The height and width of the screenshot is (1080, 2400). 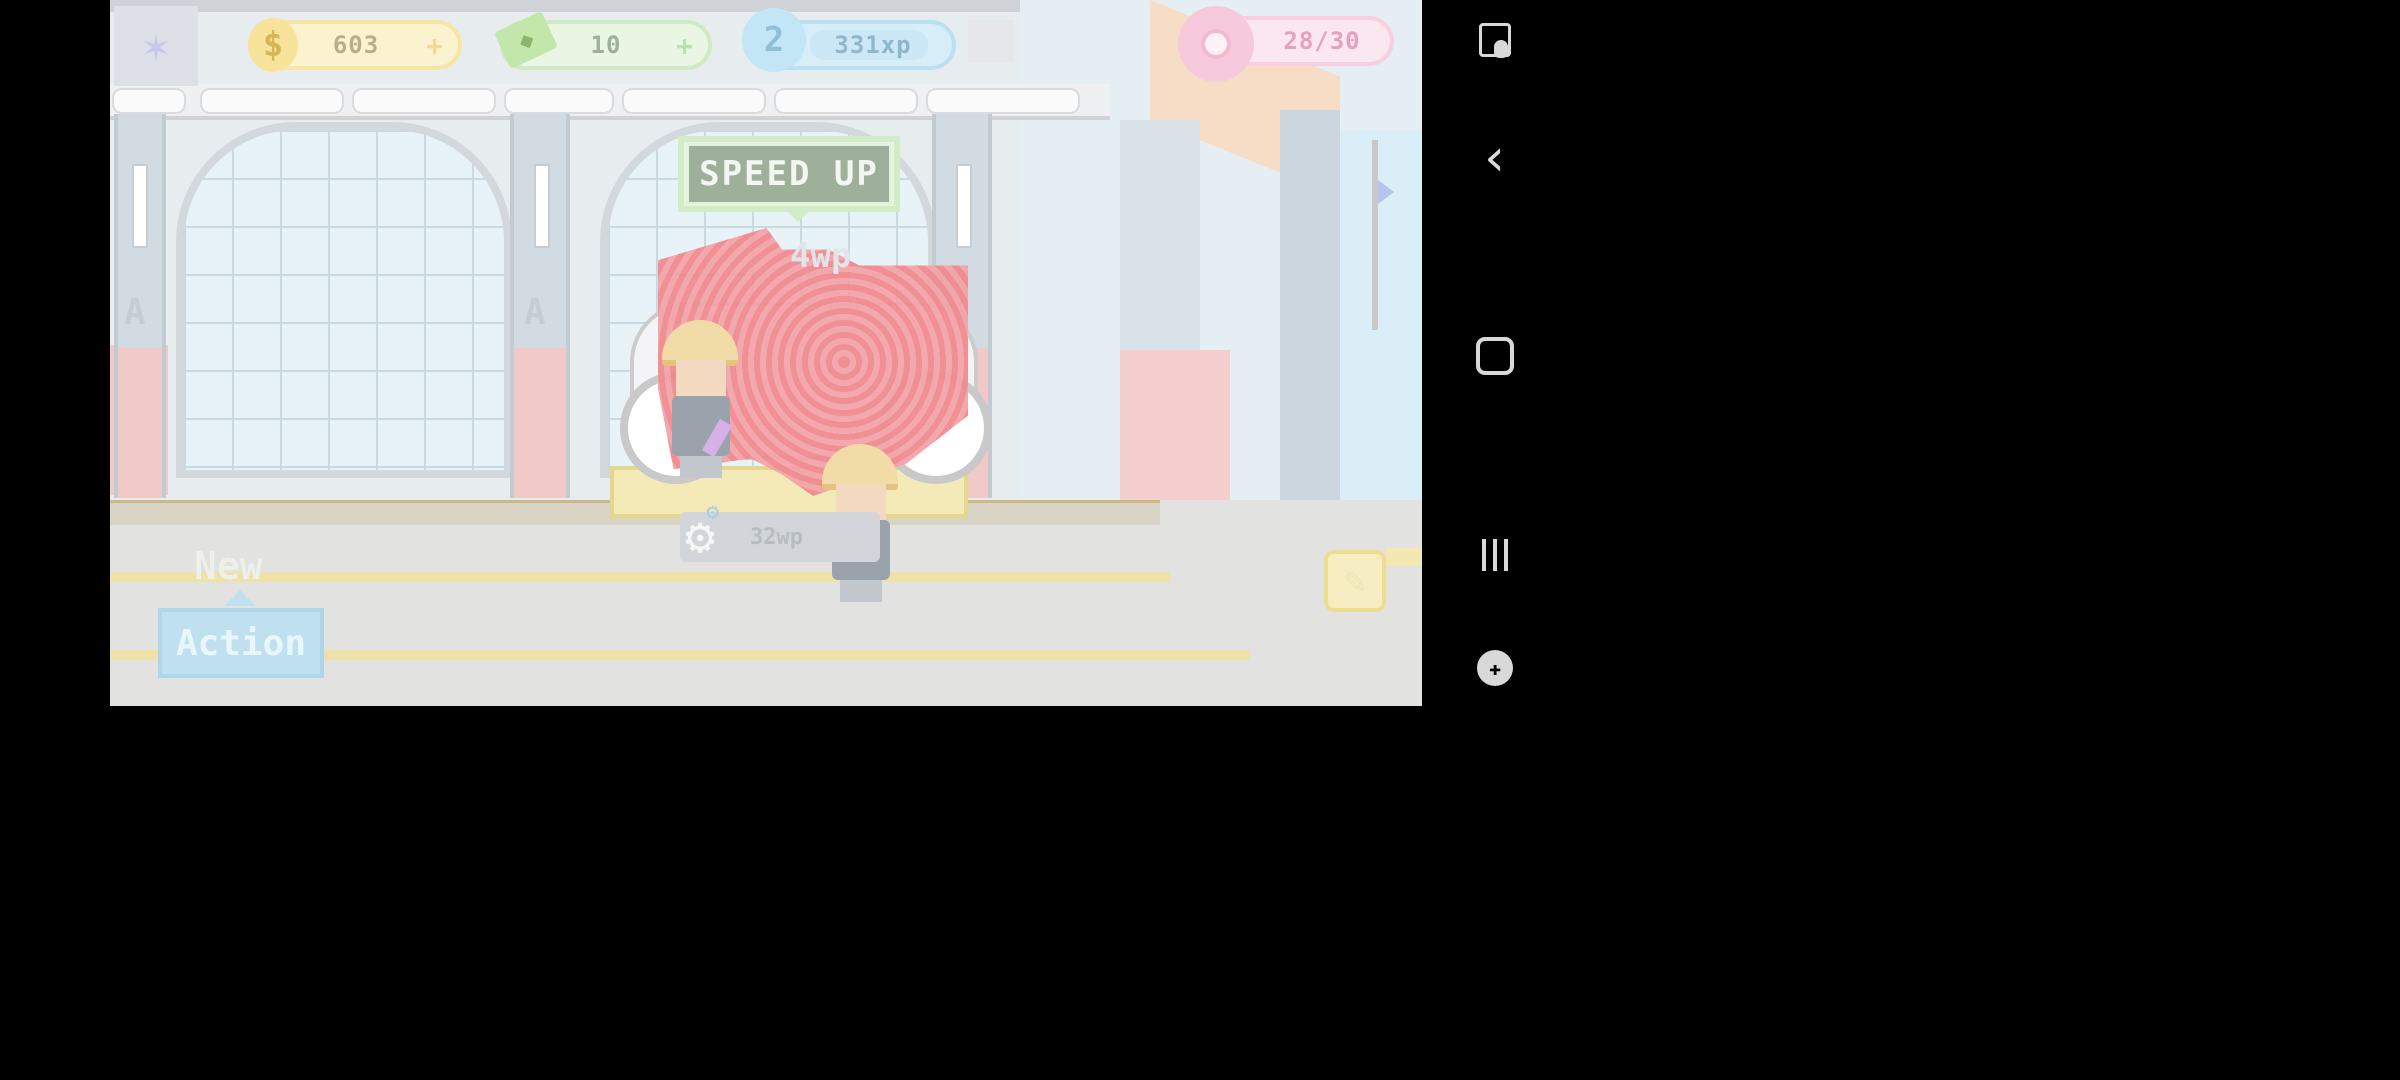 I want to click on new-arrow, so click(x=240, y=598).